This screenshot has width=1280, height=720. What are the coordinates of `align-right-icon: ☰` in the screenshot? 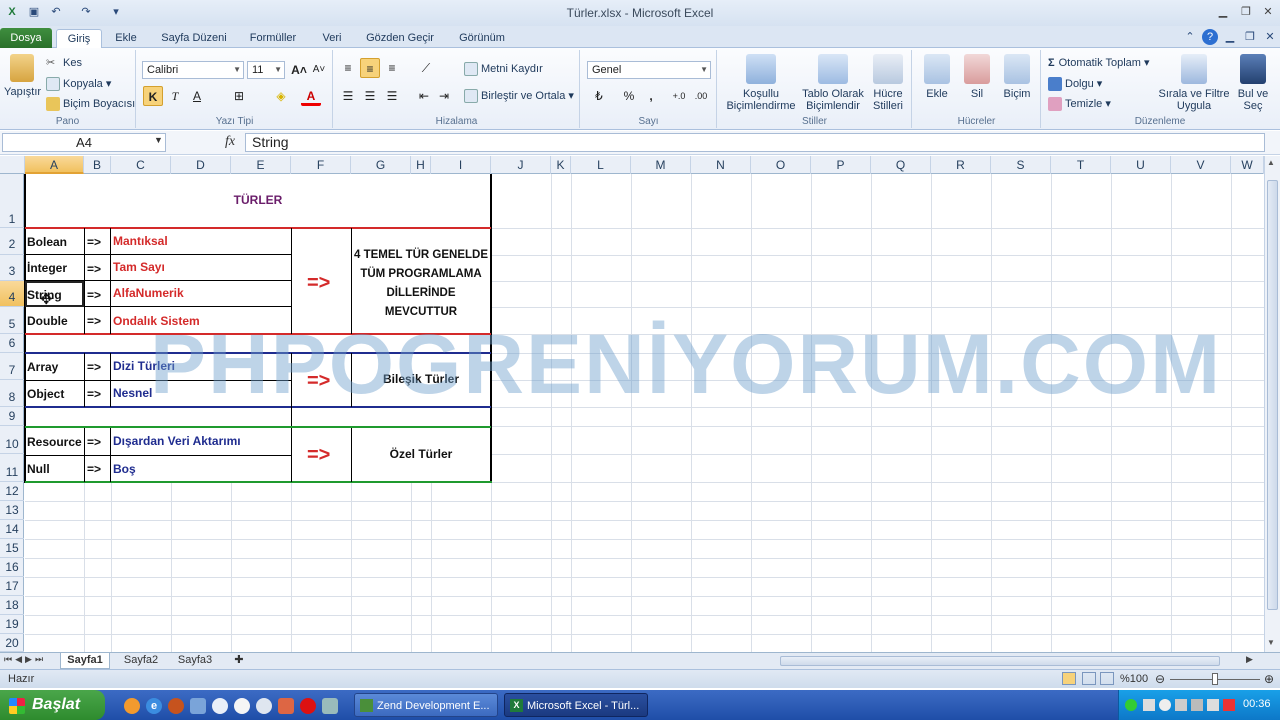 It's located at (392, 96).